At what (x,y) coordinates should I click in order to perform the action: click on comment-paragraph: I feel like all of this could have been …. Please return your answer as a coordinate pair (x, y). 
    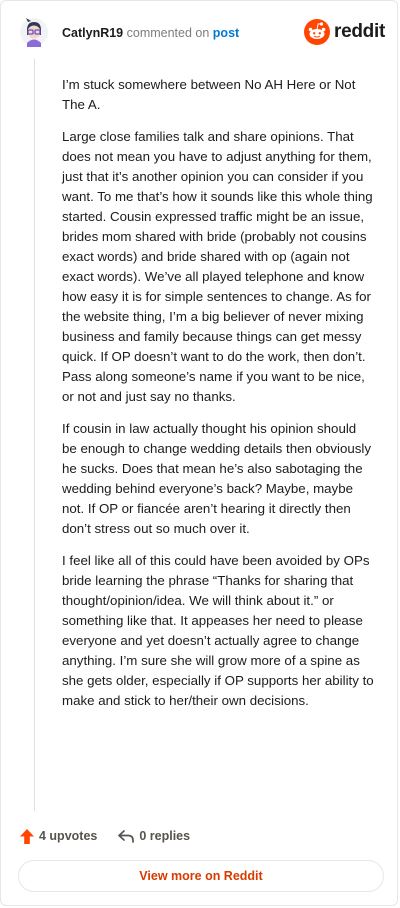
    Looking at the image, I should click on (218, 630).